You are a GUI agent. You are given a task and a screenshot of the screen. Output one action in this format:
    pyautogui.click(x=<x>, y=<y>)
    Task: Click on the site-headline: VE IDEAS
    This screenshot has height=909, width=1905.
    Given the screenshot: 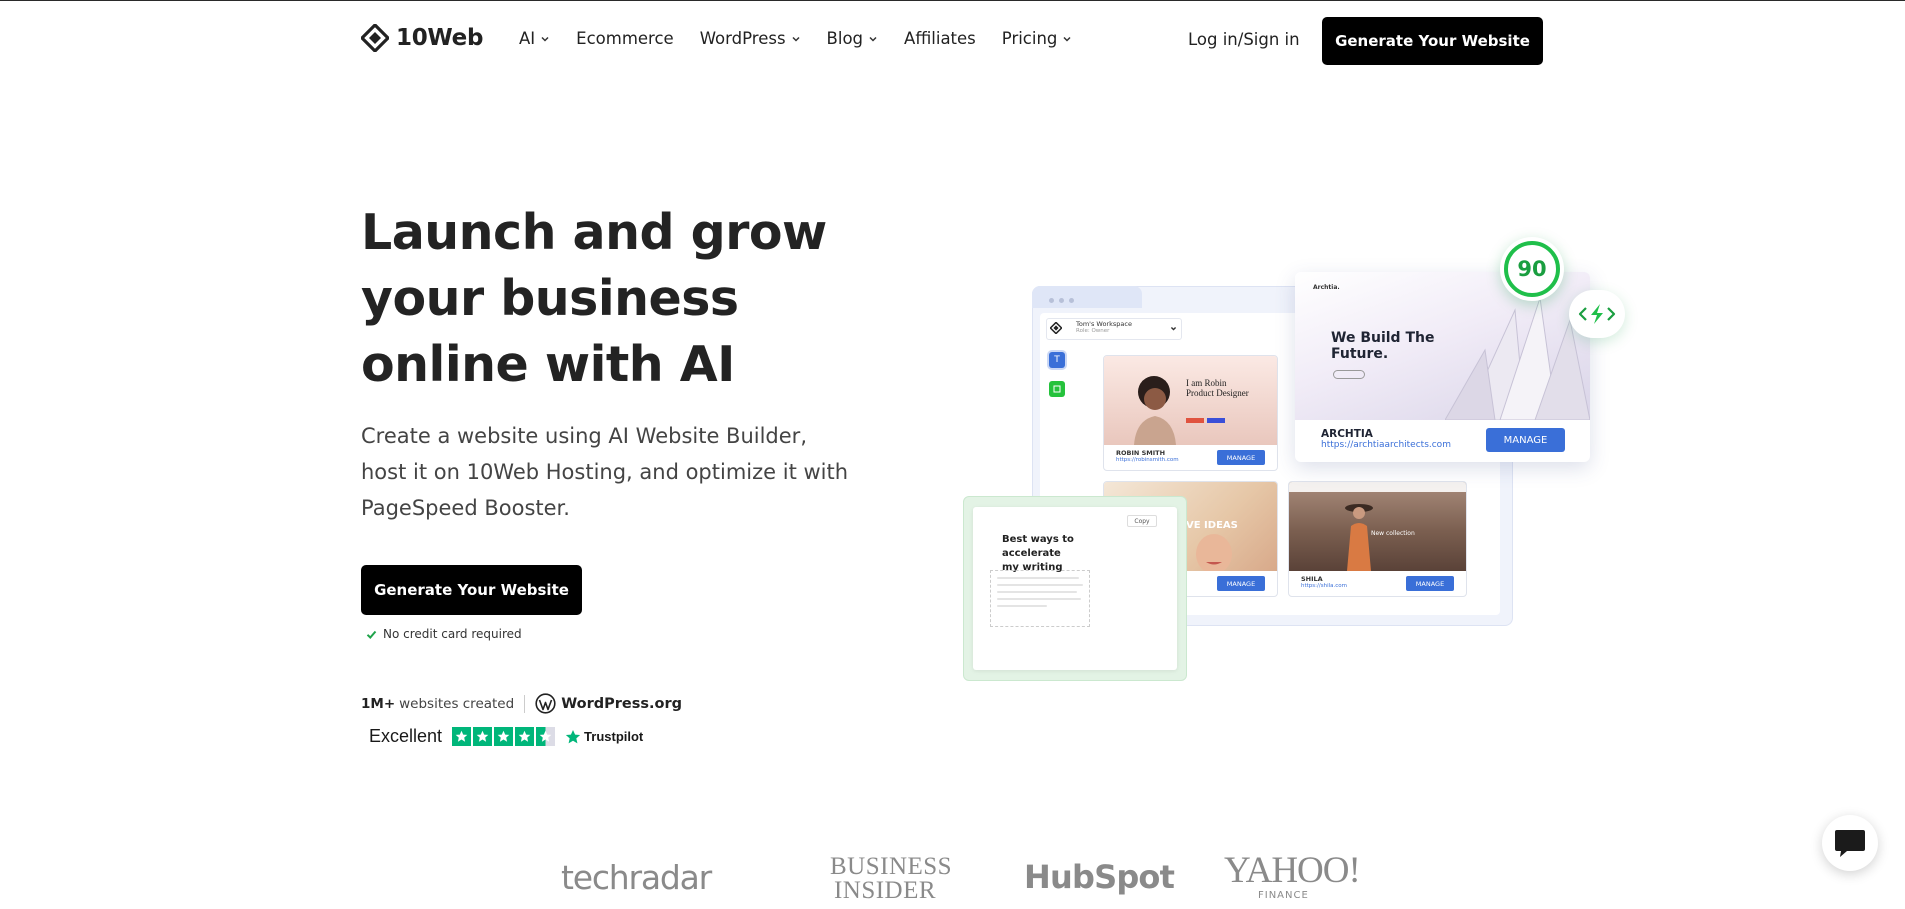 What is the action you would take?
    pyautogui.click(x=1212, y=525)
    